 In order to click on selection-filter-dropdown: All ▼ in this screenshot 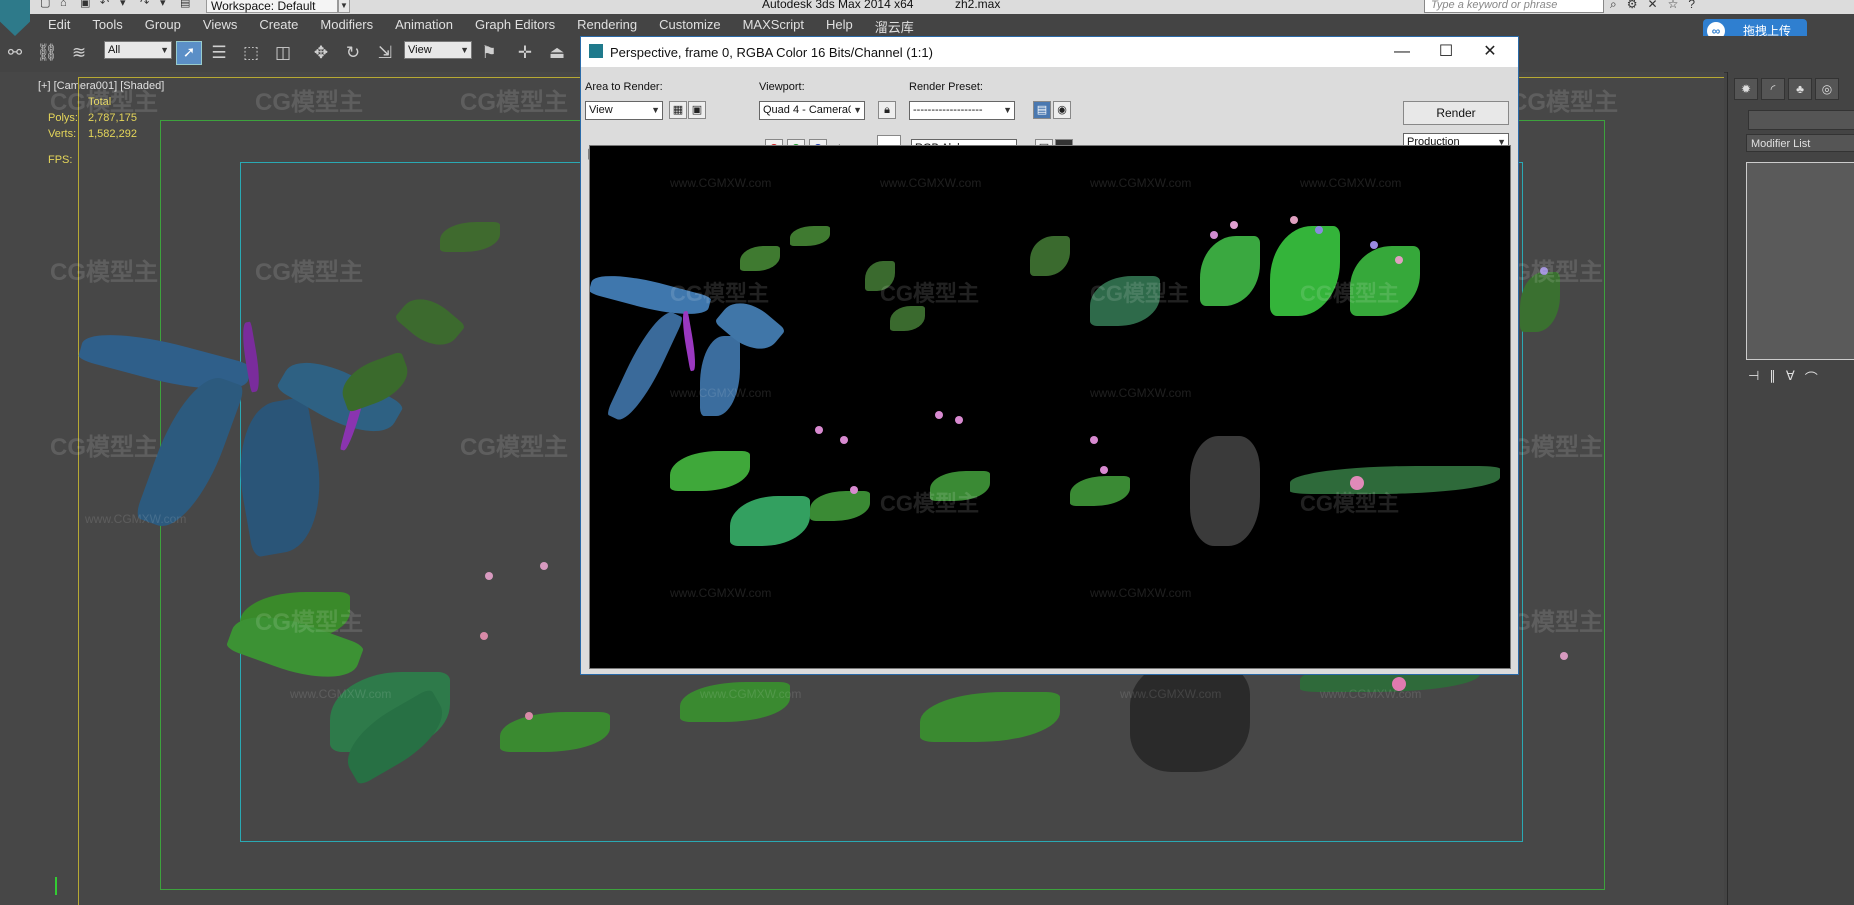, I will do `click(138, 50)`.